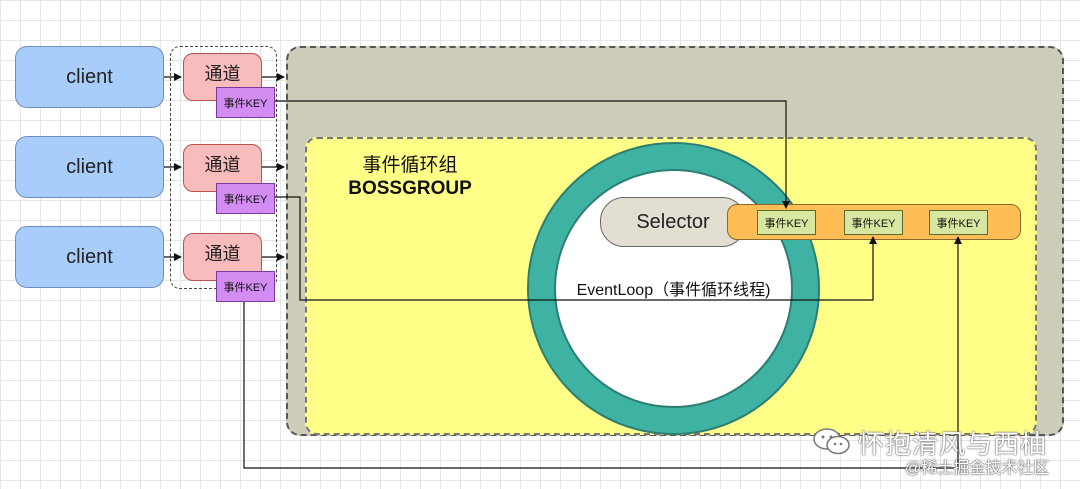 The width and height of the screenshot is (1080, 489). Describe the element at coordinates (832, 441) in the screenshot. I see `wechat-logo-icon` at that location.